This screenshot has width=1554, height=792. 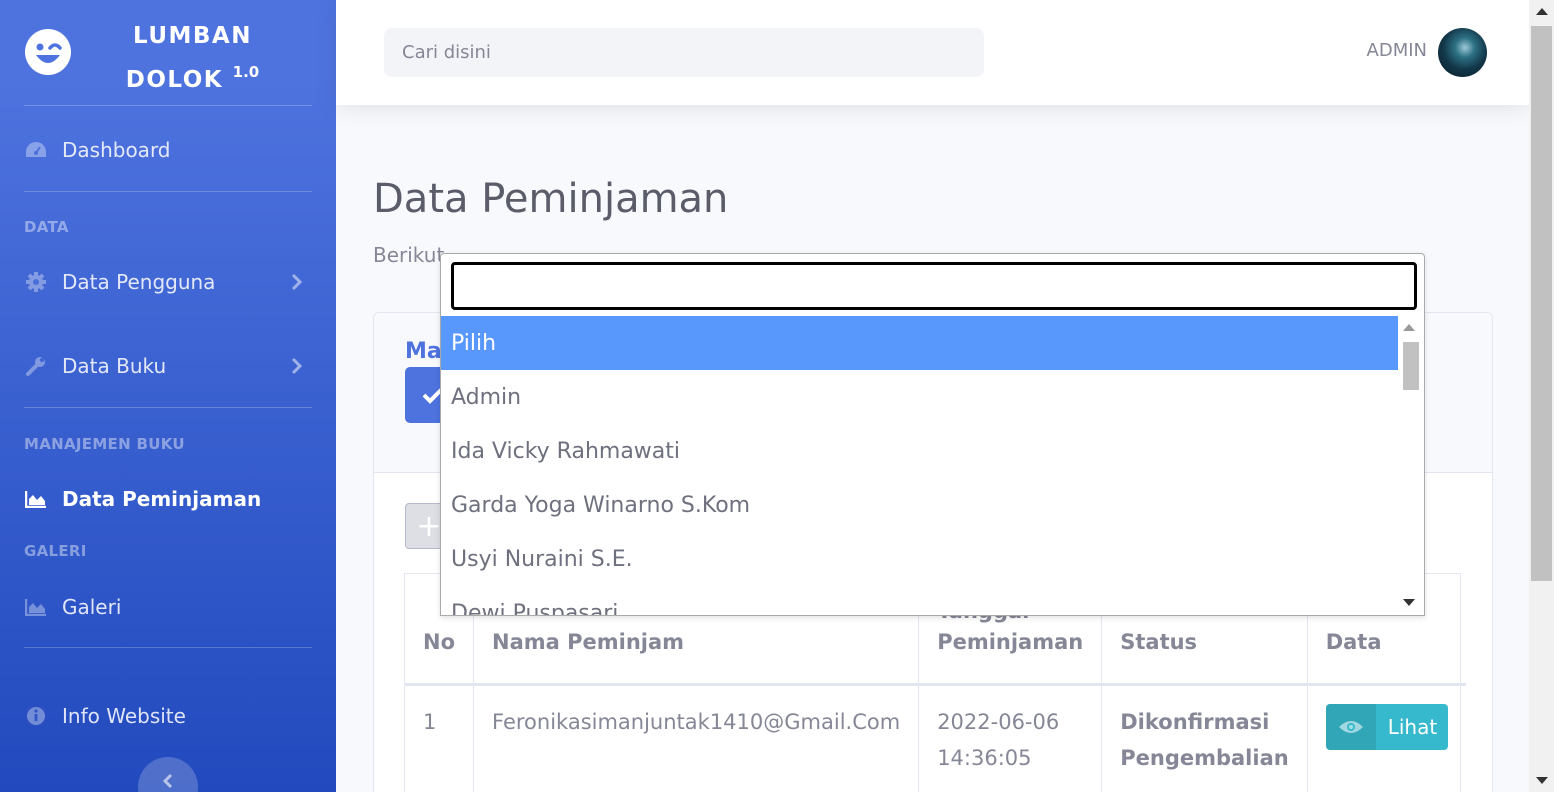 I want to click on dropdown-option: Ida Vicky Rahmawati, so click(x=920, y=451).